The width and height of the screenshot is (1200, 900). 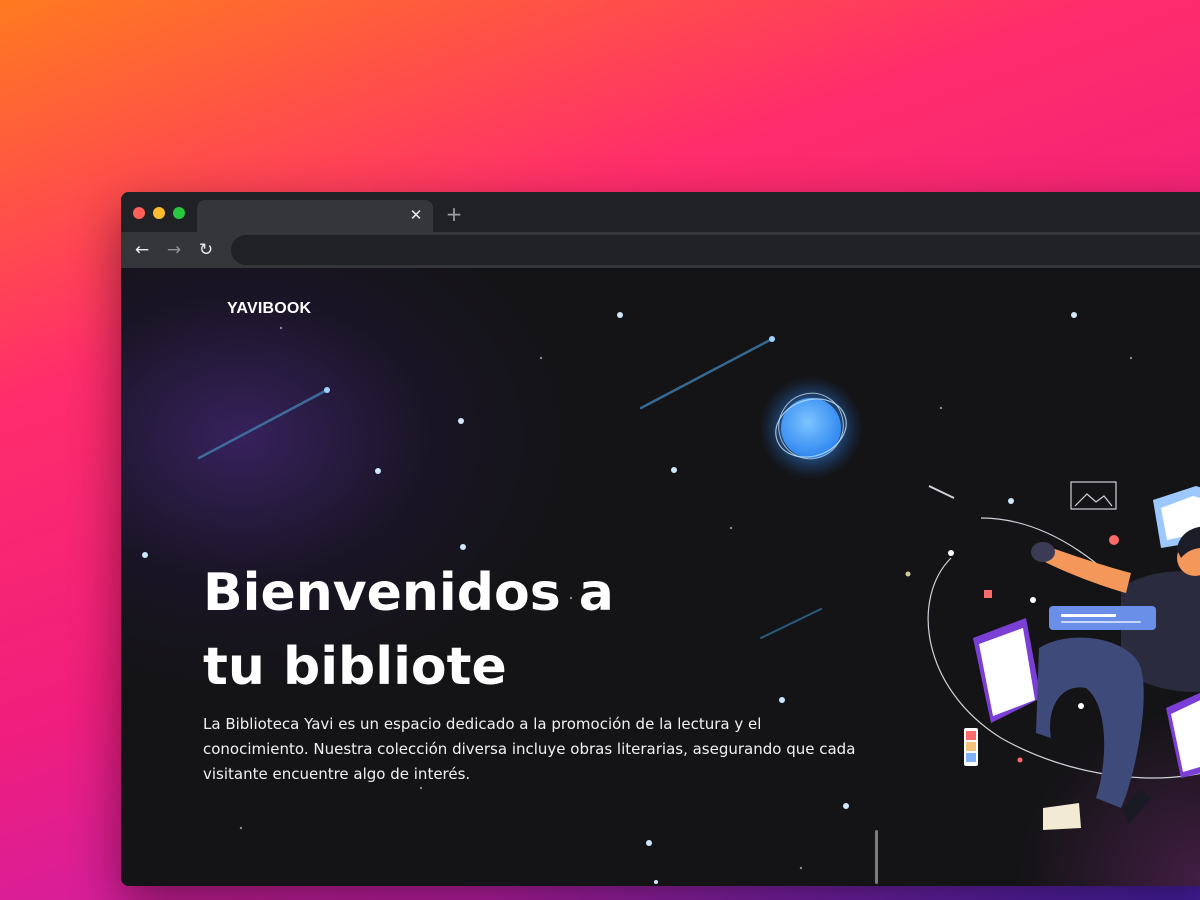 What do you see at coordinates (159, 213) in the screenshot?
I see `window-minimize-icon` at bounding box center [159, 213].